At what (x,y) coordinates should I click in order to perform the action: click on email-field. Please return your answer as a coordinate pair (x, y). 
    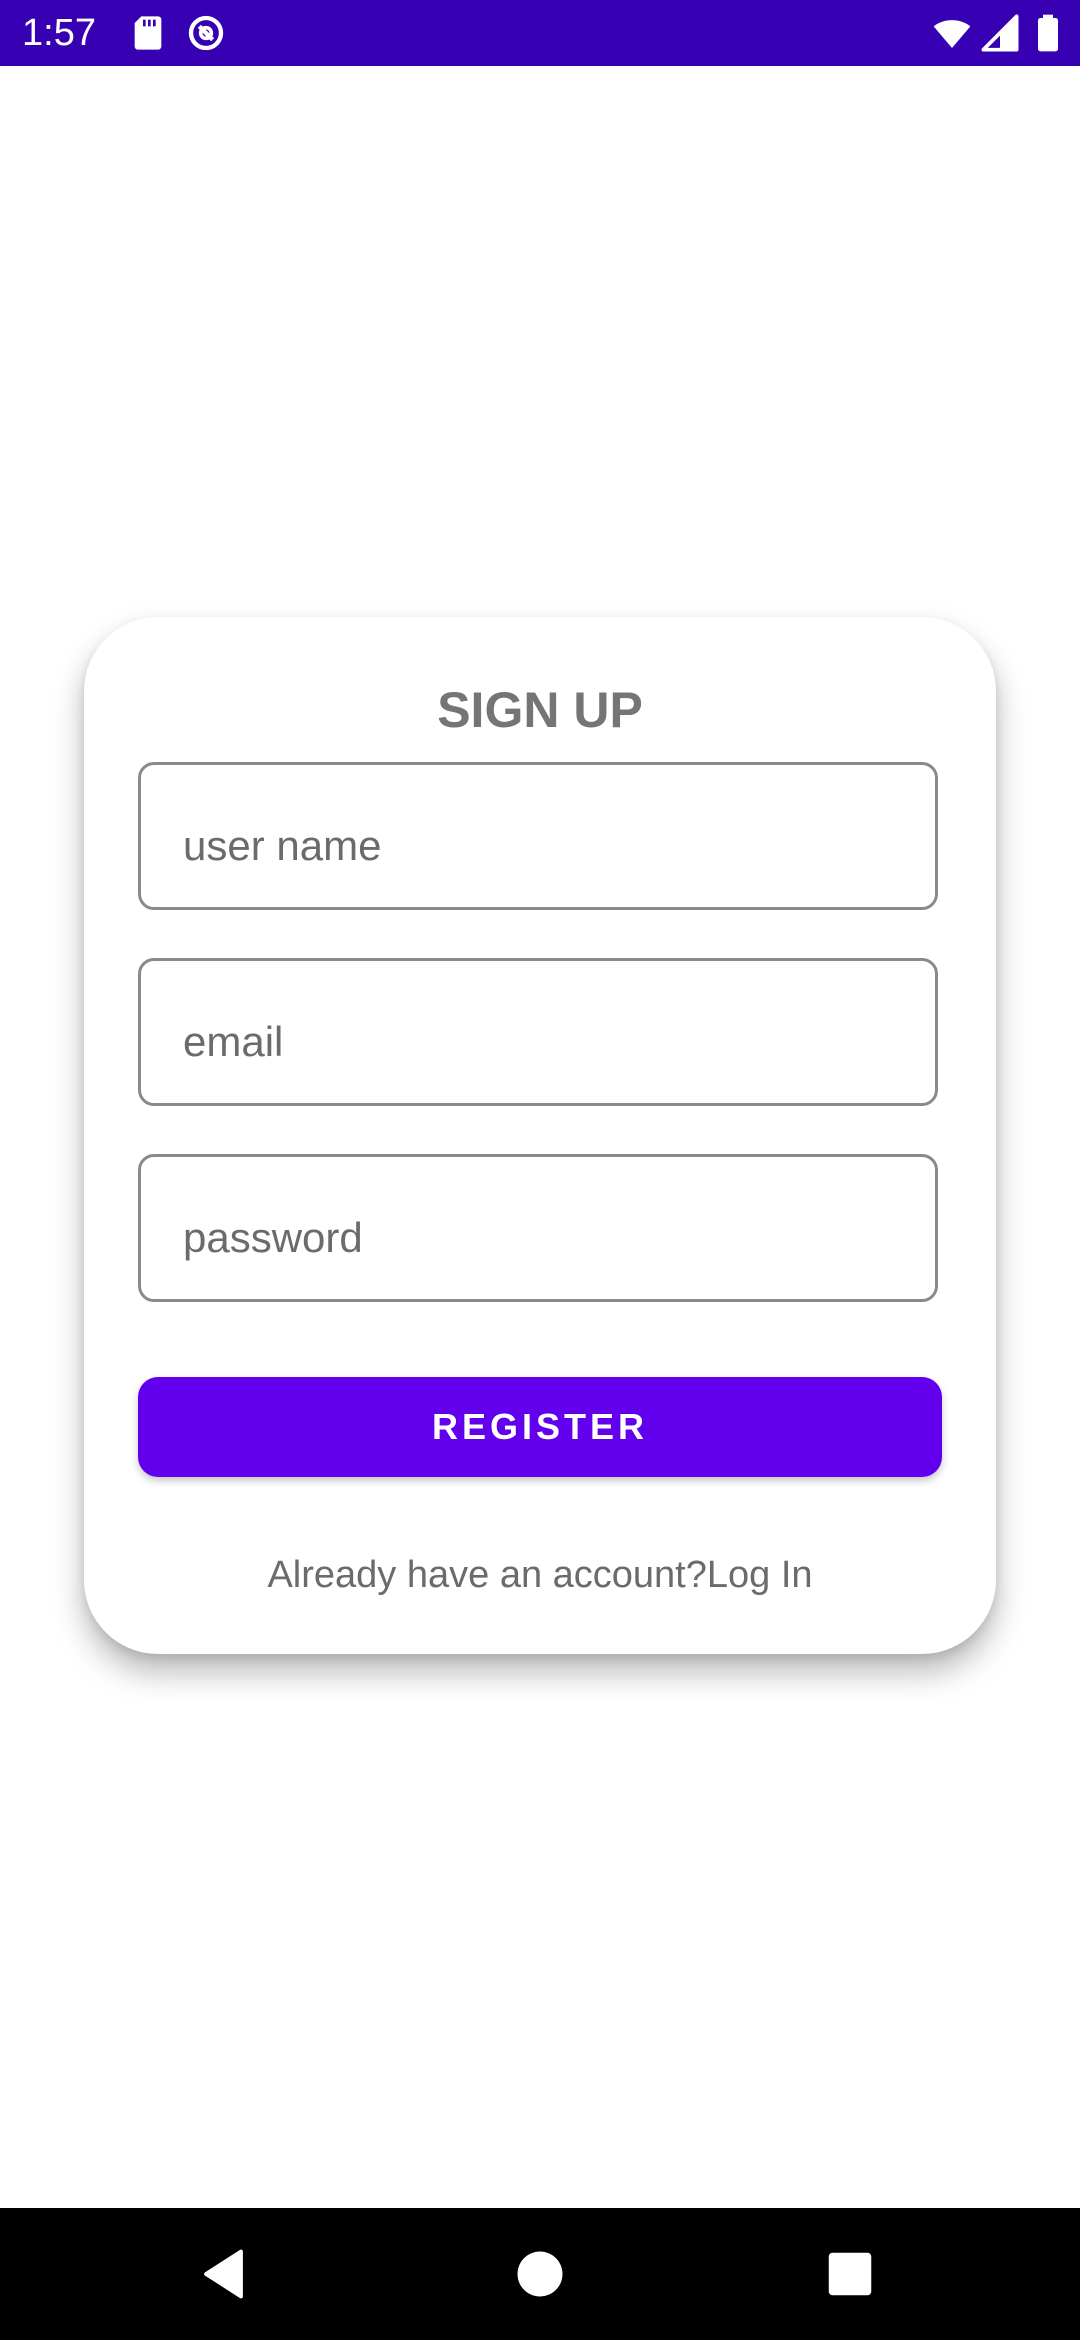
    Looking at the image, I should click on (538, 1032).